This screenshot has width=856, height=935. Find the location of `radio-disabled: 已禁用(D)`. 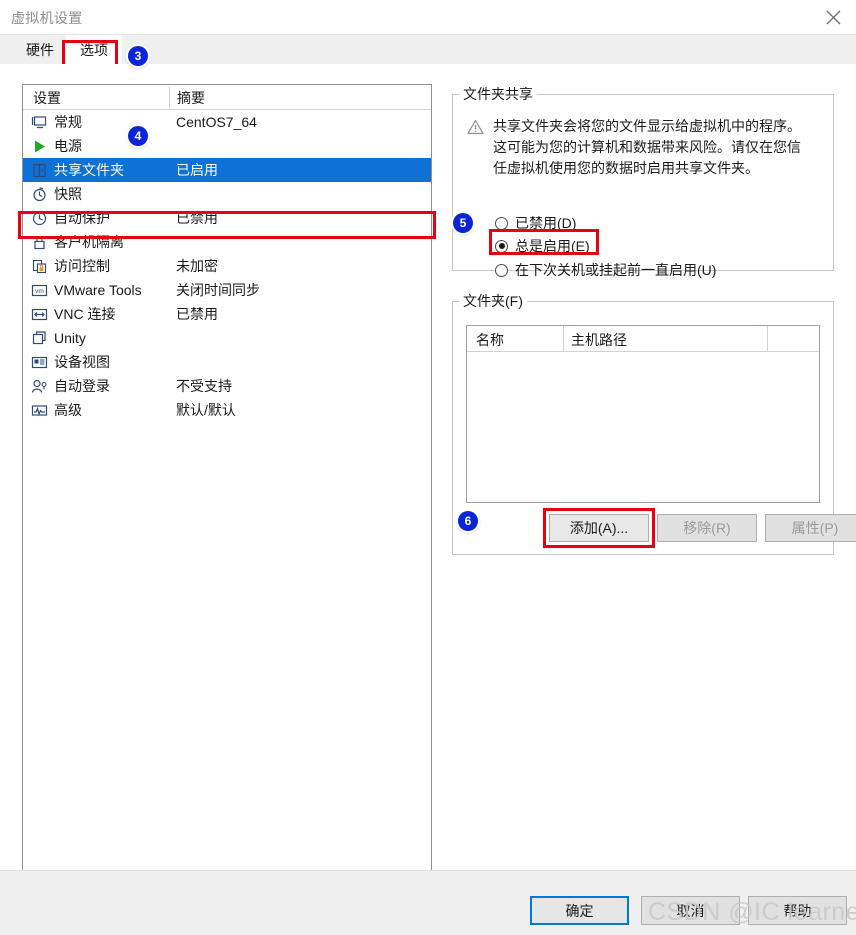

radio-disabled: 已禁用(D) is located at coordinates (535, 223).